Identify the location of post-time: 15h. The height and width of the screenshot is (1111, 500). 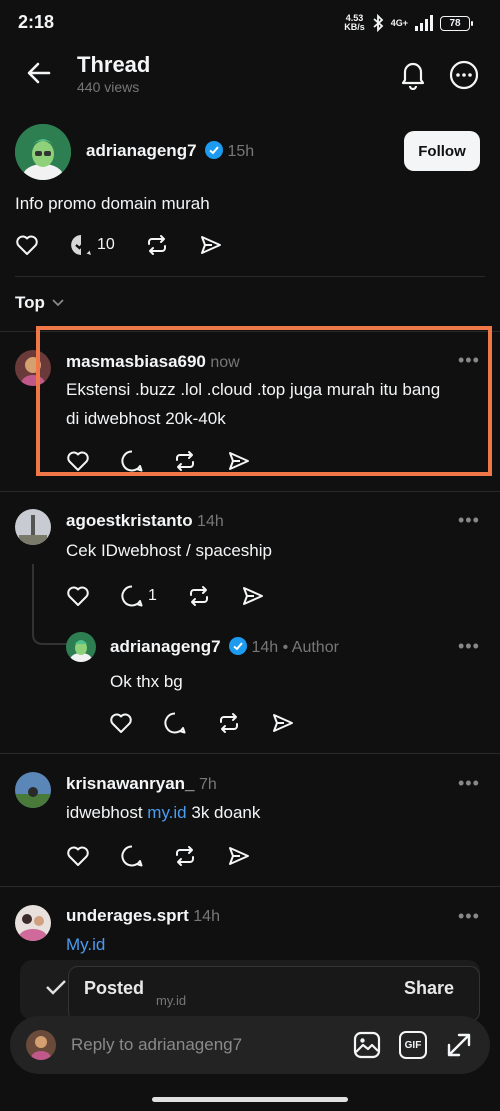
(241, 151).